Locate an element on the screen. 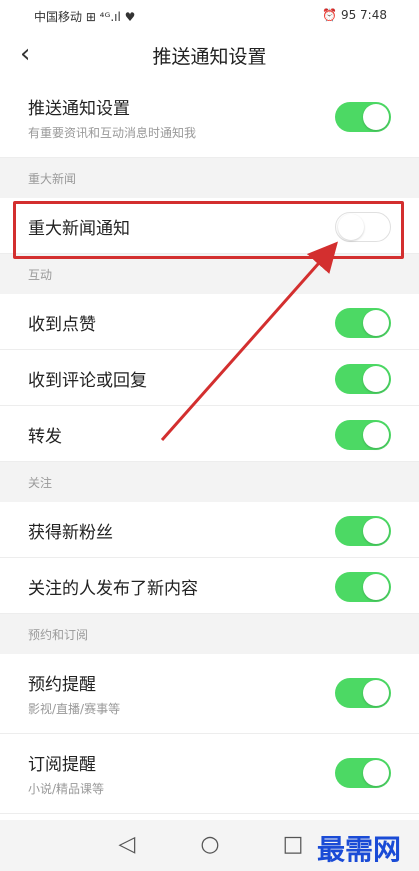  forward-toggle is located at coordinates (363, 435).